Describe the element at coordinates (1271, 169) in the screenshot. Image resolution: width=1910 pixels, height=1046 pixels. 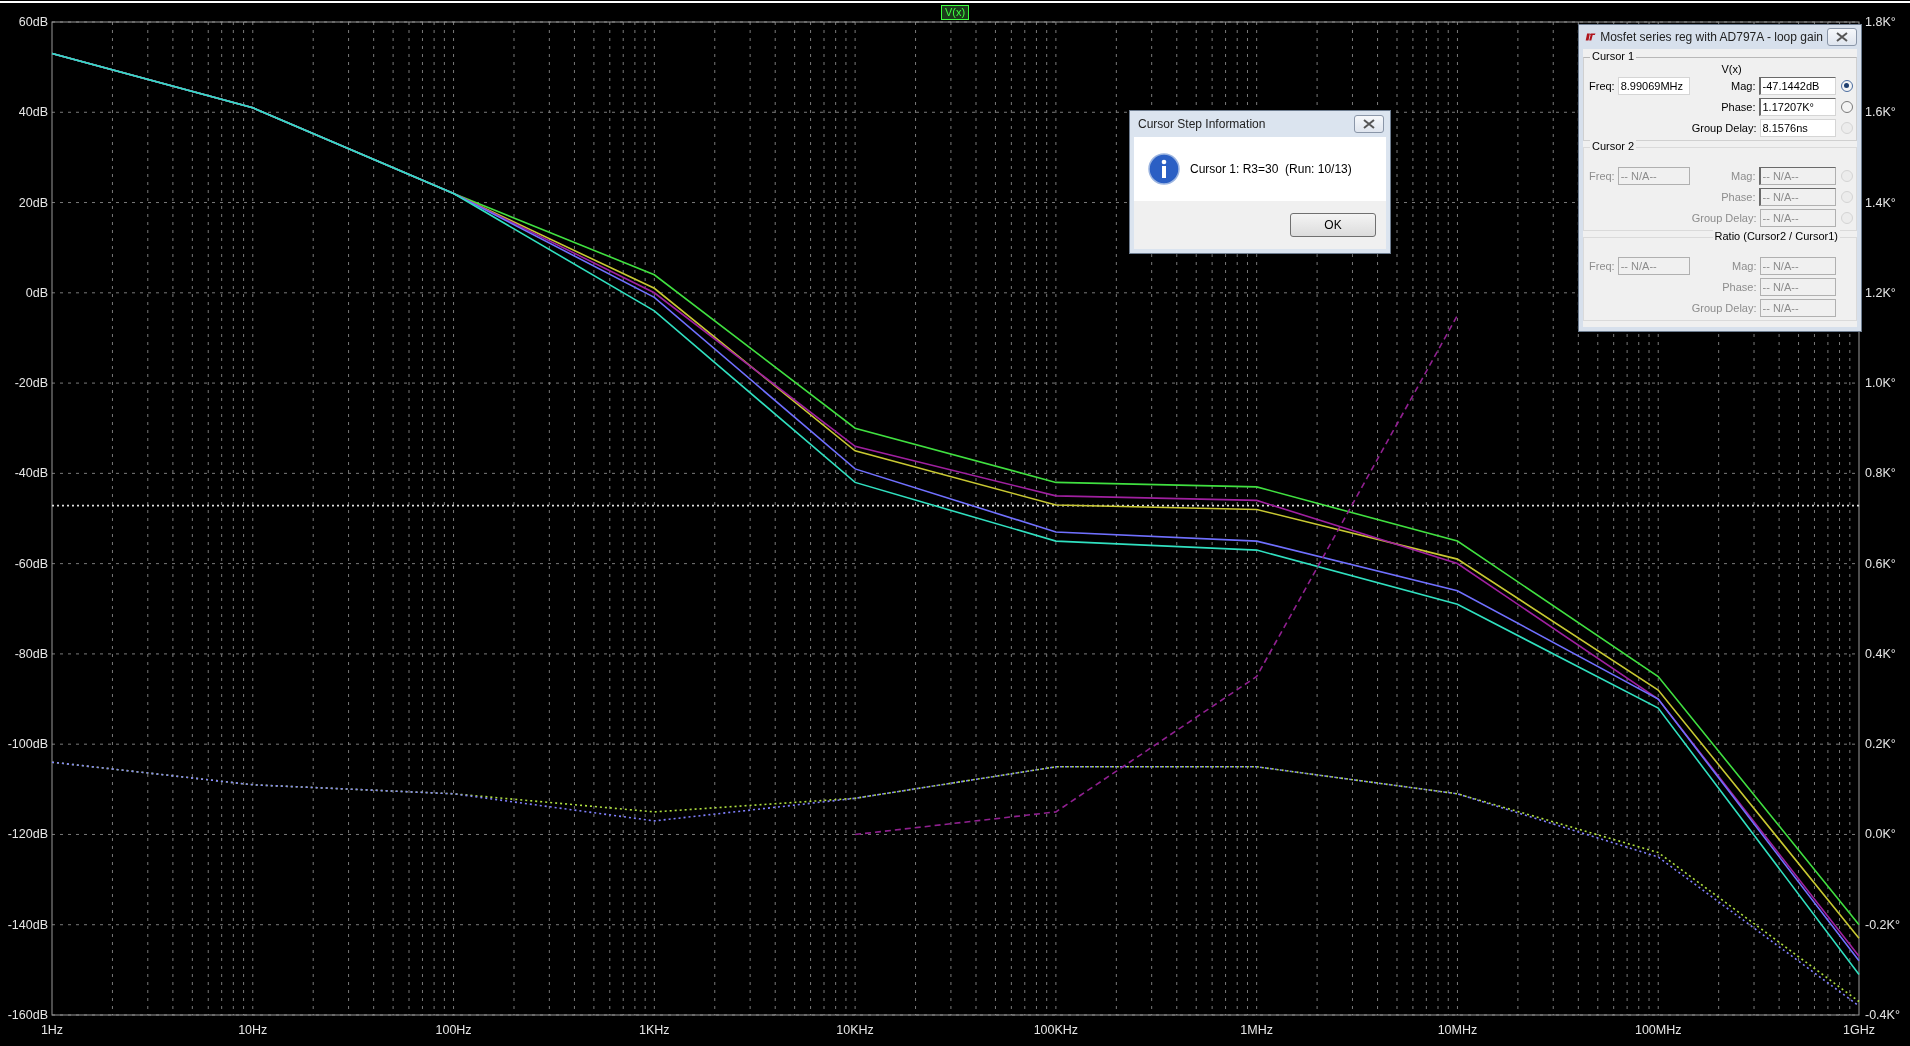
I see `message-text: Cursor 1: R3=30 (Run: 10/13)` at that location.